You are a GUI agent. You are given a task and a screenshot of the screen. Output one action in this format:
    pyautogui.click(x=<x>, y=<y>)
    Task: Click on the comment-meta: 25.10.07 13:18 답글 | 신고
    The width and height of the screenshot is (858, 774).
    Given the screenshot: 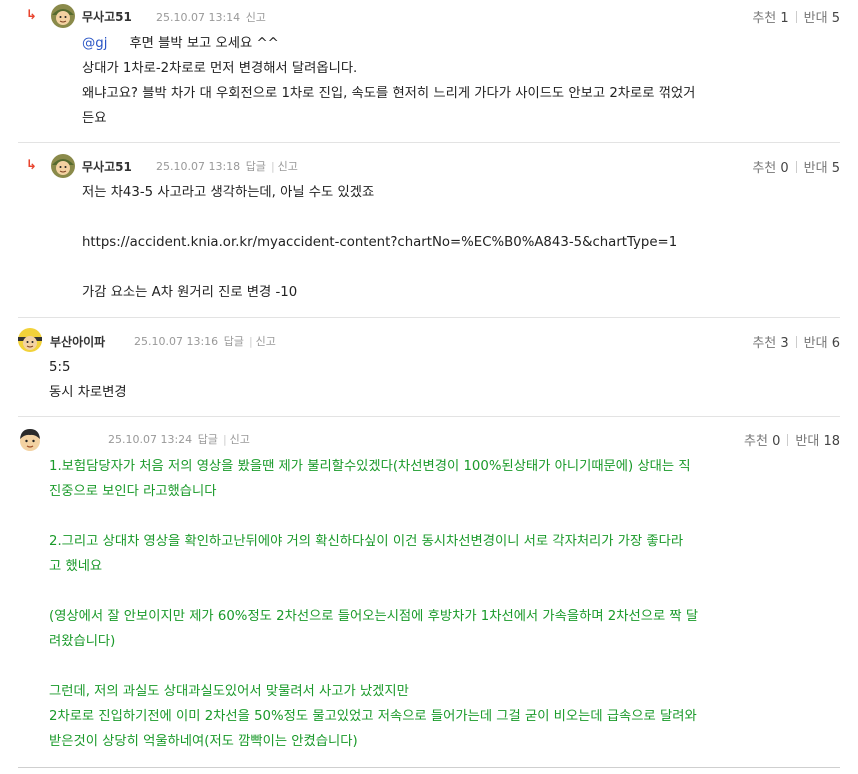 What is the action you would take?
    pyautogui.click(x=227, y=166)
    